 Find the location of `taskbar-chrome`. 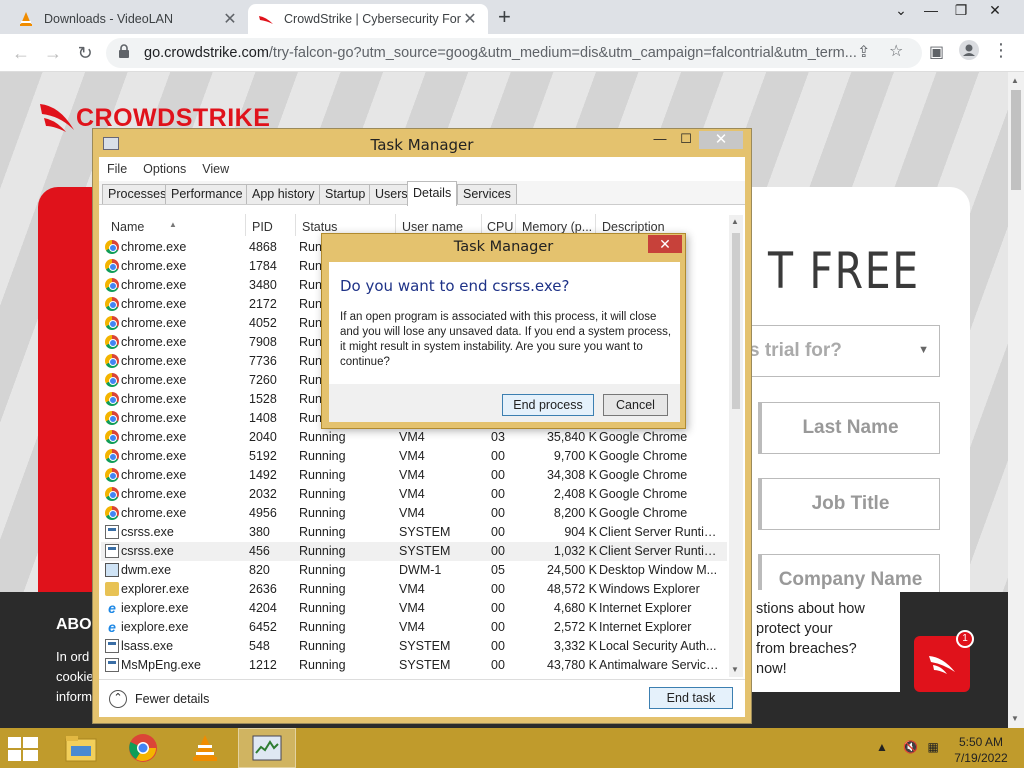

taskbar-chrome is located at coordinates (143, 748).